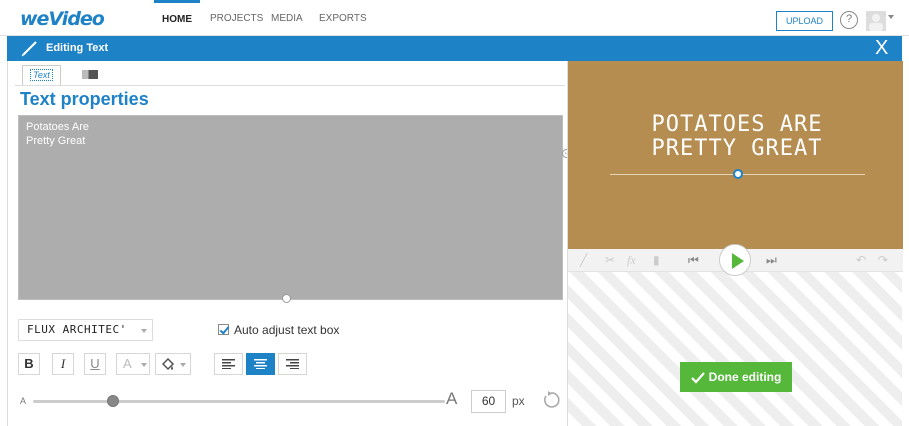 This screenshot has width=909, height=426. What do you see at coordinates (551, 400) in the screenshot?
I see `reset-icon` at bounding box center [551, 400].